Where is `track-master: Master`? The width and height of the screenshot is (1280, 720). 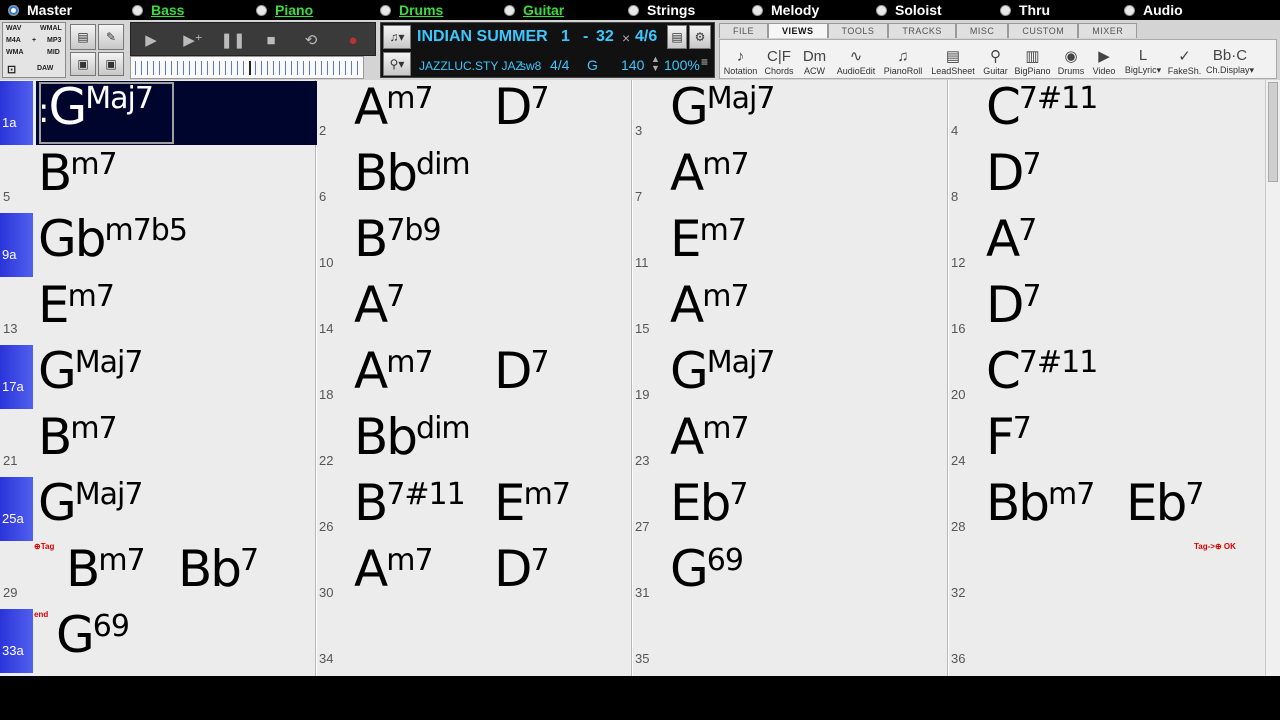 track-master: Master is located at coordinates (40, 10).